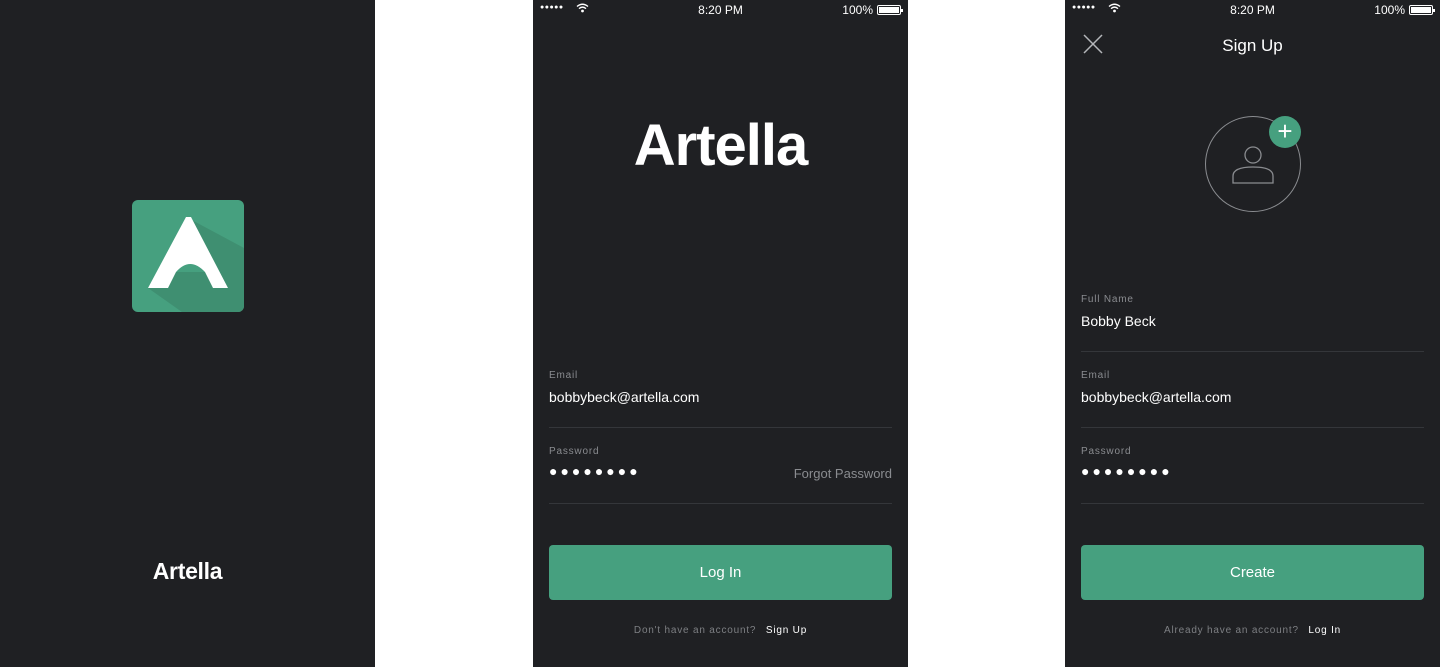 The image size is (1440, 667). I want to click on login-prompt: Already have an account? Log In, so click(1252, 630).